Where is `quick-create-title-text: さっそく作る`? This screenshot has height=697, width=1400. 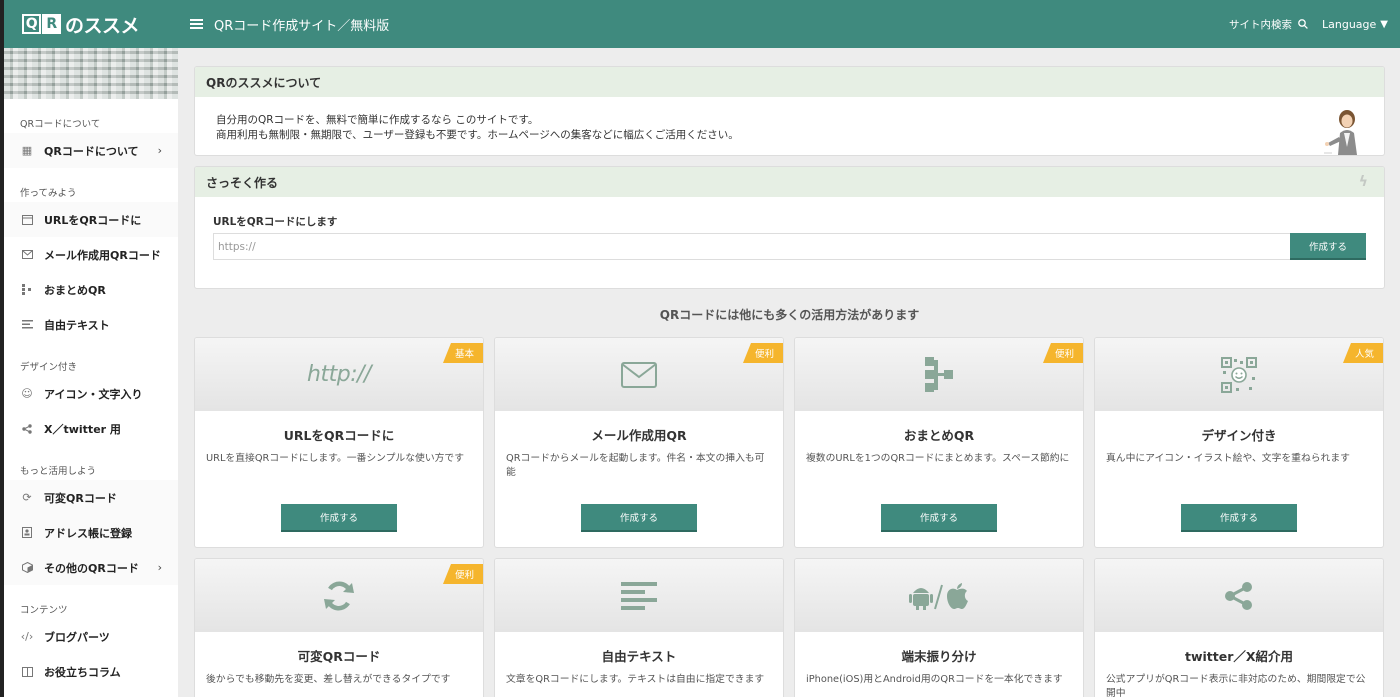
quick-create-title-text: さっそく作る is located at coordinates (242, 182).